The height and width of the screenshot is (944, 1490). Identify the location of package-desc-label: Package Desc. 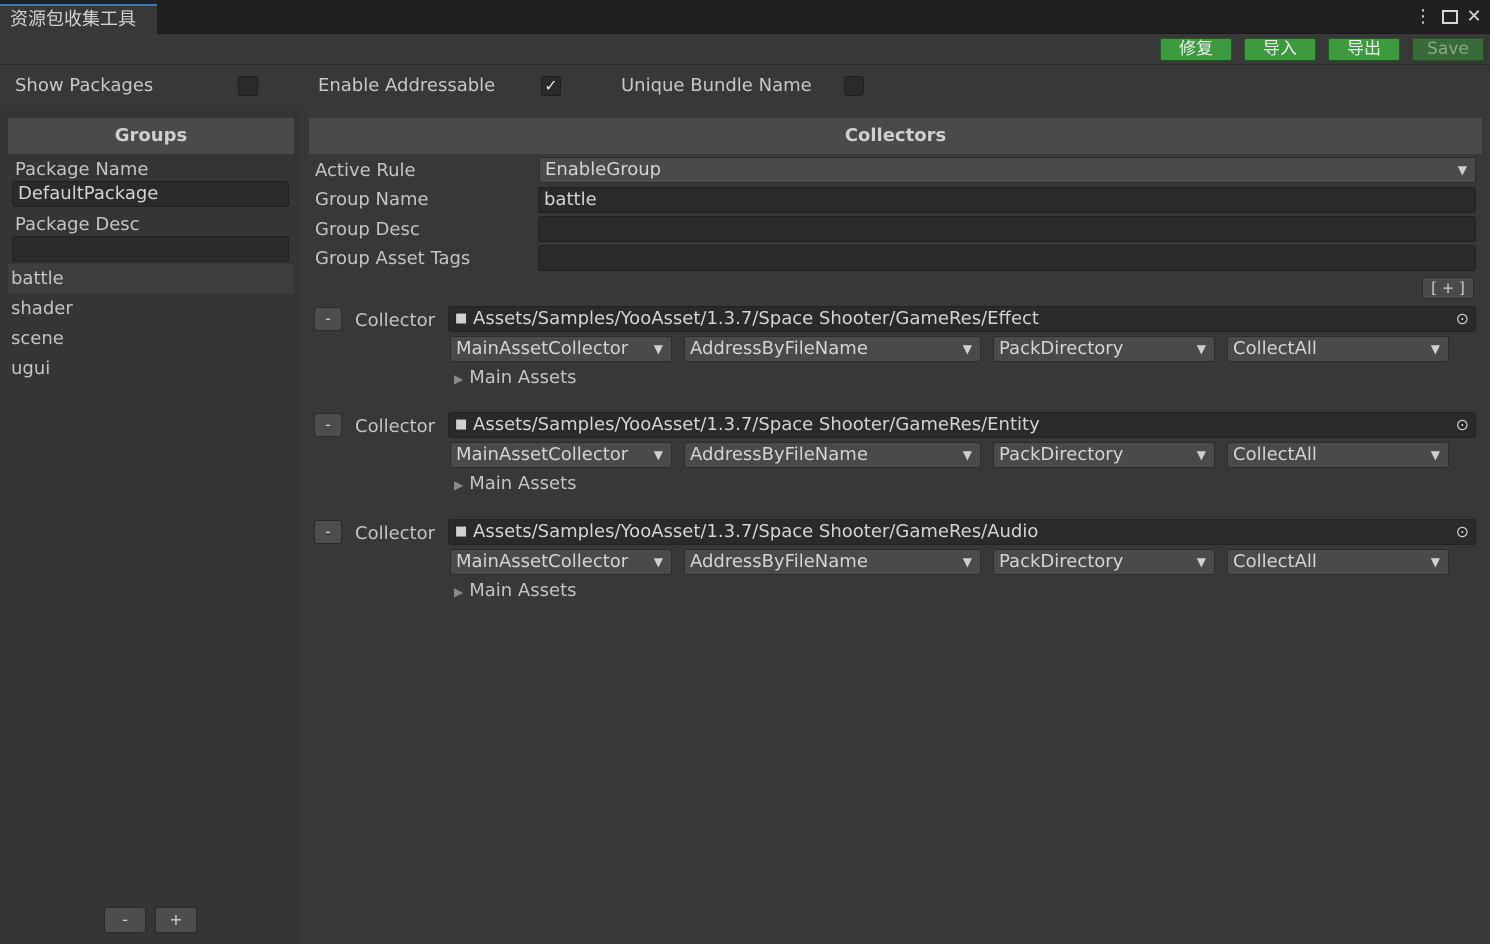
(77, 224).